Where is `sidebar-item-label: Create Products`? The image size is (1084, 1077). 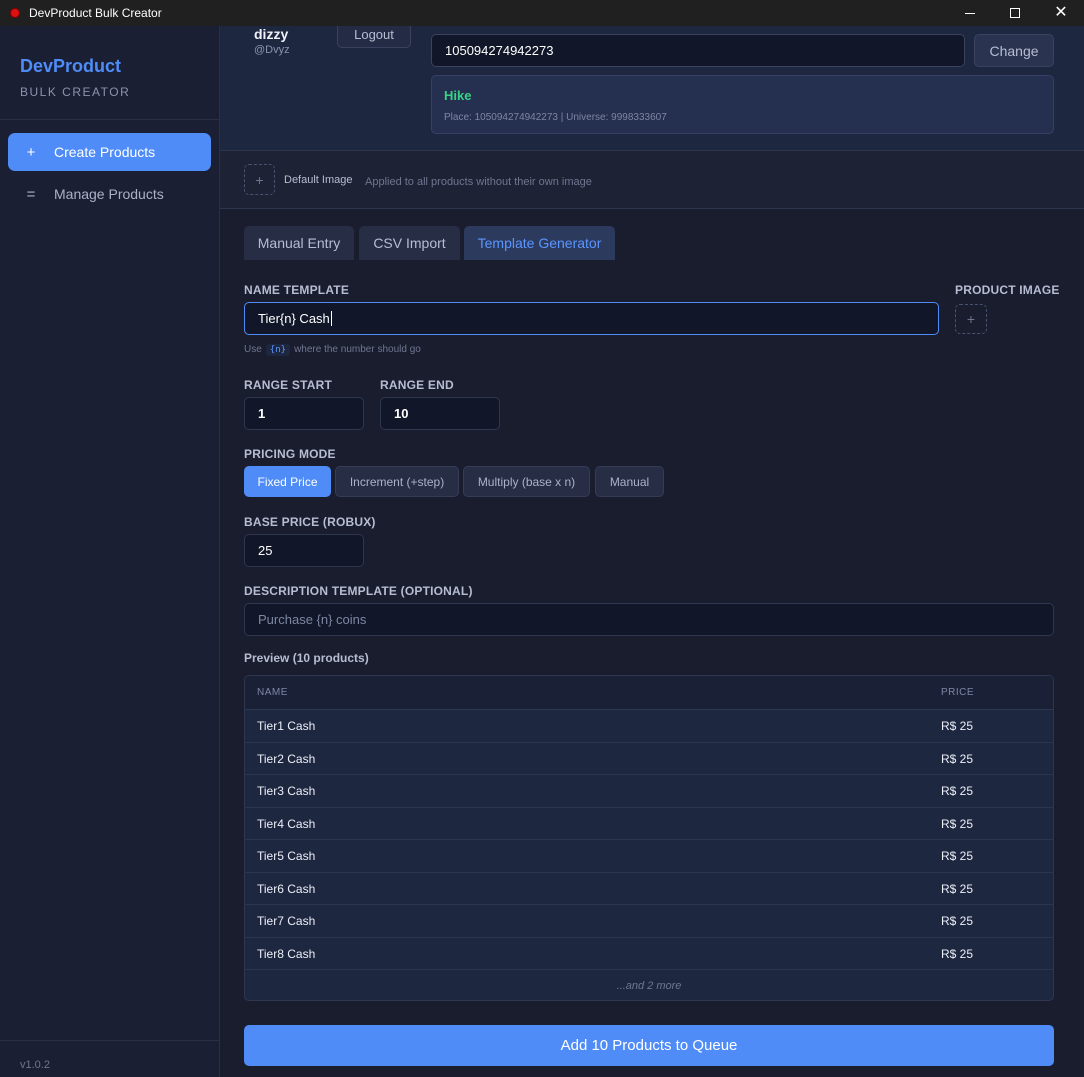 sidebar-item-label: Create Products is located at coordinates (105, 152).